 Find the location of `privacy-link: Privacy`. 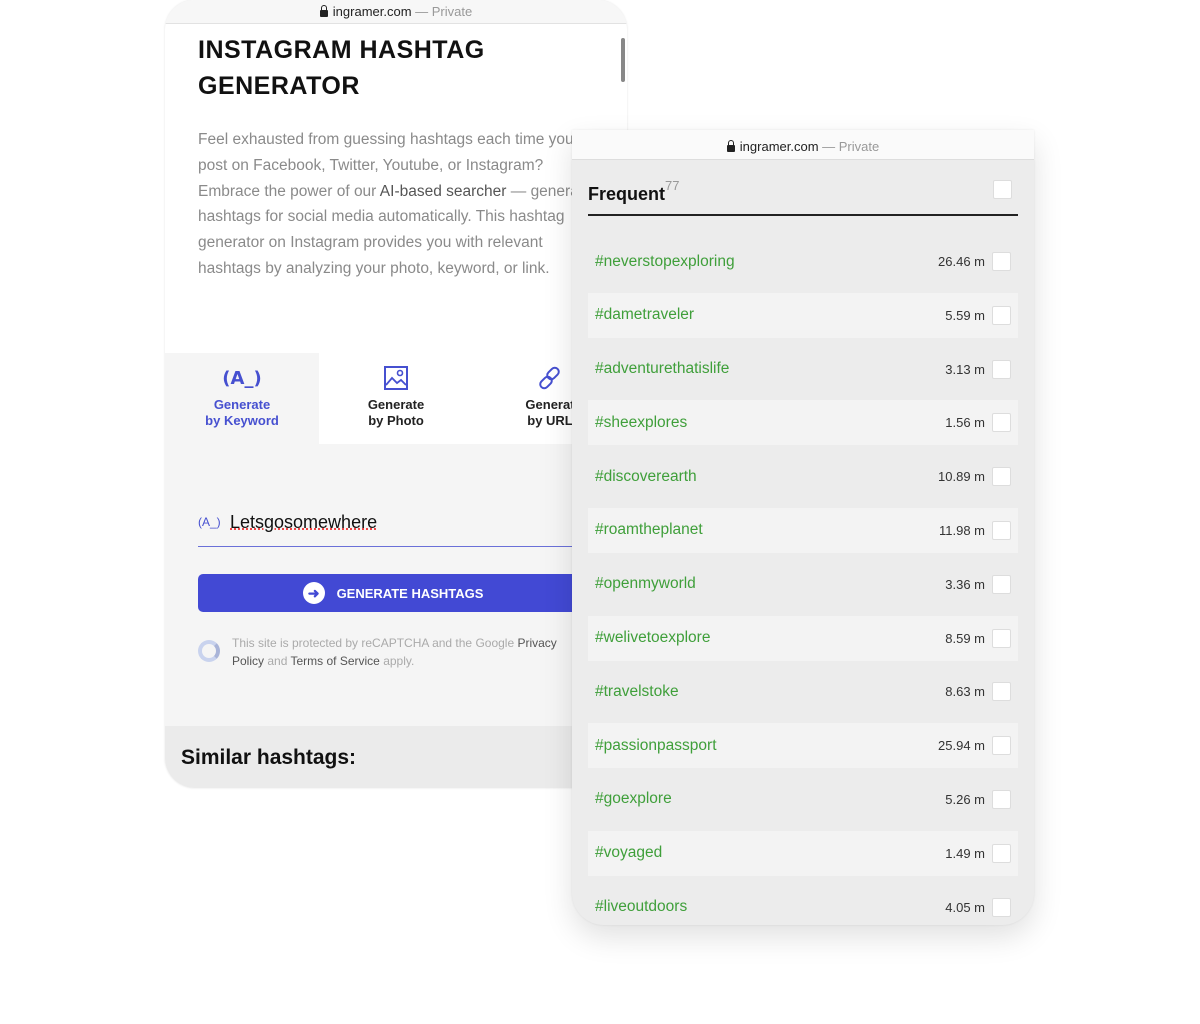

privacy-link: Privacy is located at coordinates (536, 643).